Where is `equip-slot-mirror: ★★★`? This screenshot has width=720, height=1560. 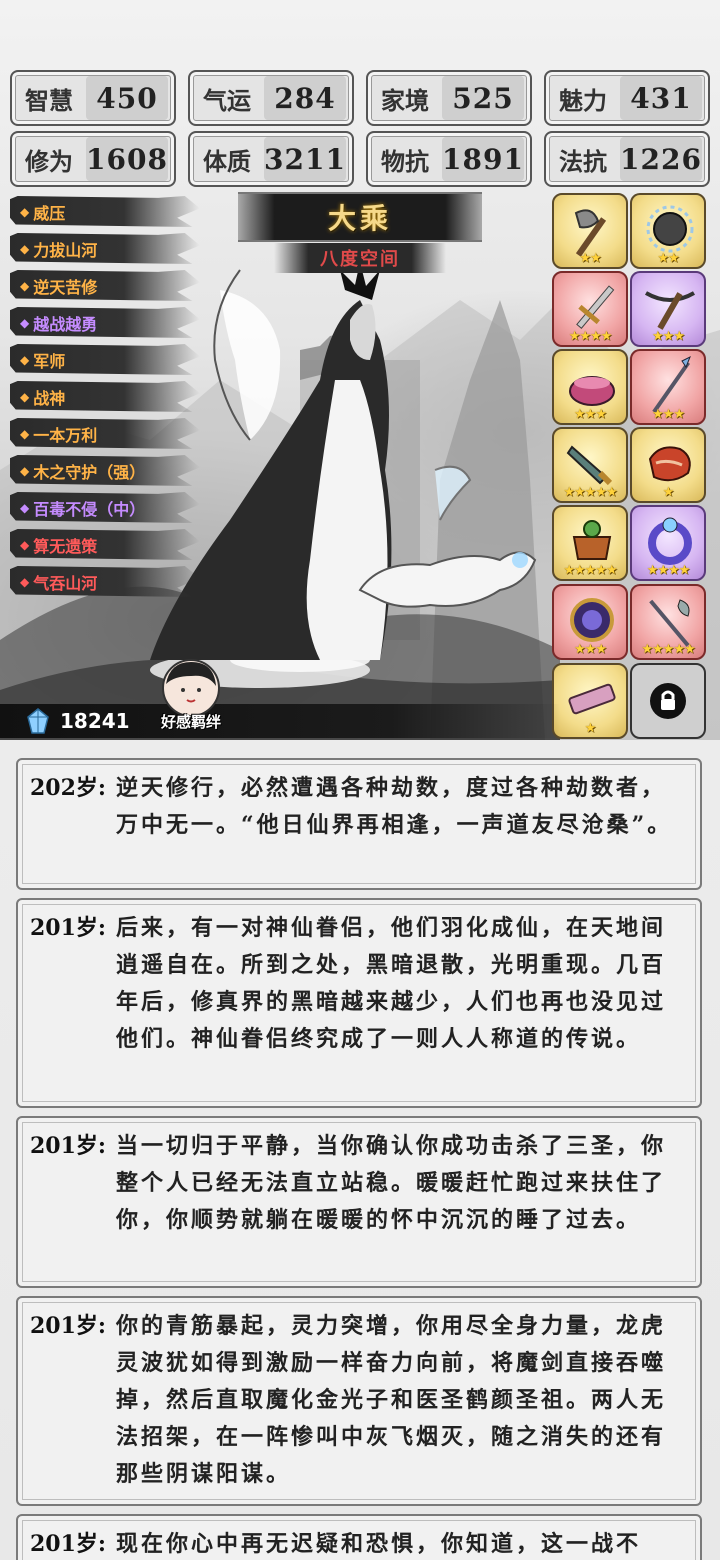
equip-slot-mirror: ★★★ is located at coordinates (590, 622).